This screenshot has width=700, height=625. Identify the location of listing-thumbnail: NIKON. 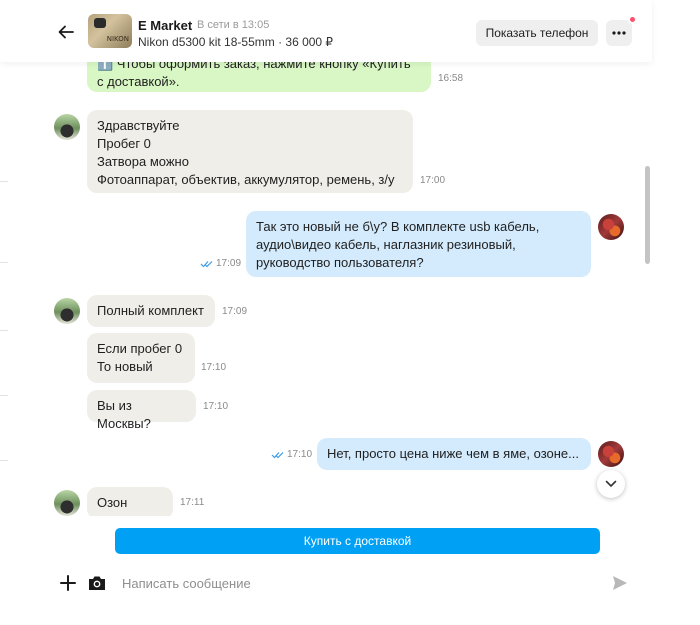
(110, 31).